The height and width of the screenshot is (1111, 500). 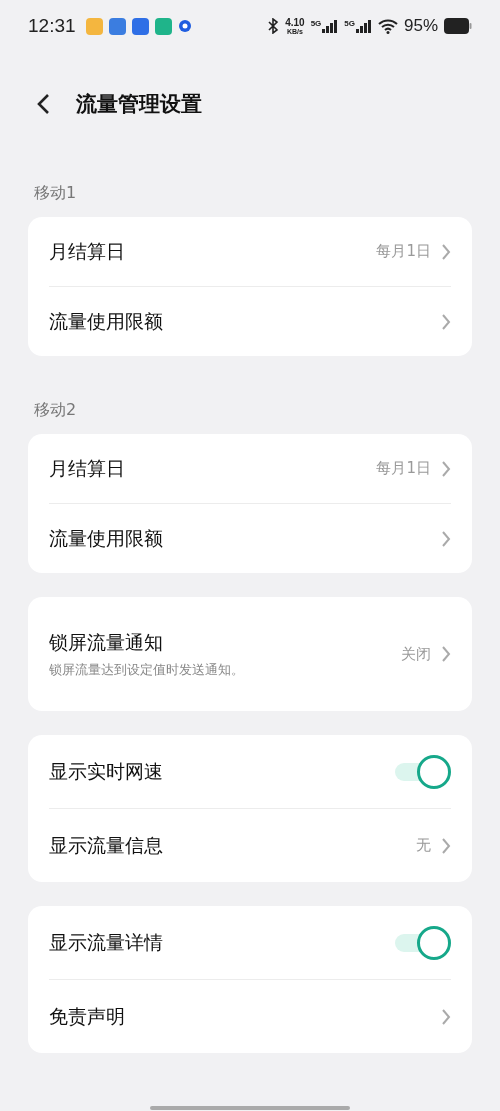 What do you see at coordinates (387, 26) in the screenshot?
I see `wifi-icon` at bounding box center [387, 26].